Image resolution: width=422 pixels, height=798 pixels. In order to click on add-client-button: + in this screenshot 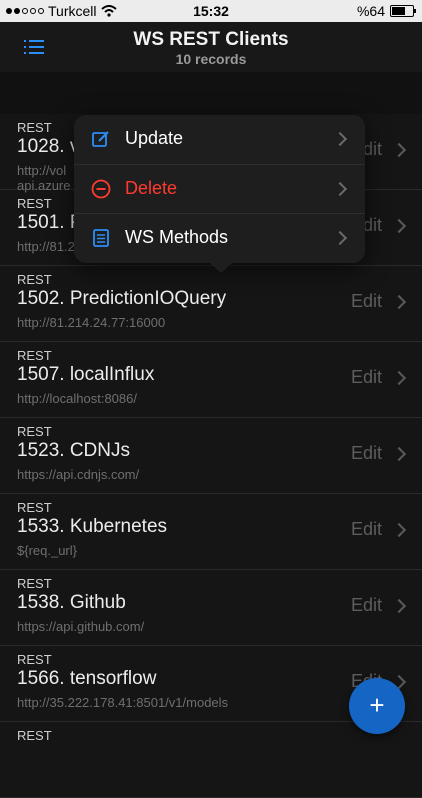, I will do `click(377, 706)`.